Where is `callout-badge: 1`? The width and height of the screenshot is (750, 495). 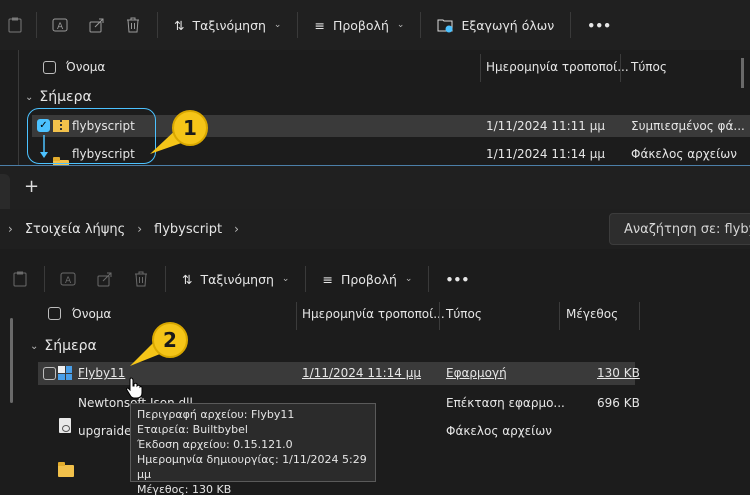
callout-badge: 1 is located at coordinates (190, 128).